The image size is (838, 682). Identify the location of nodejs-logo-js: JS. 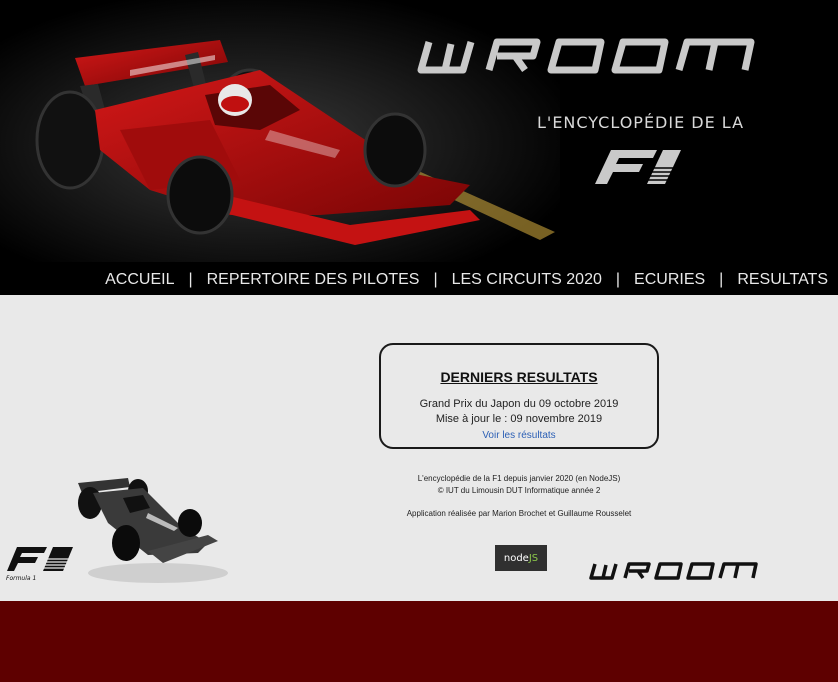
(533, 558).